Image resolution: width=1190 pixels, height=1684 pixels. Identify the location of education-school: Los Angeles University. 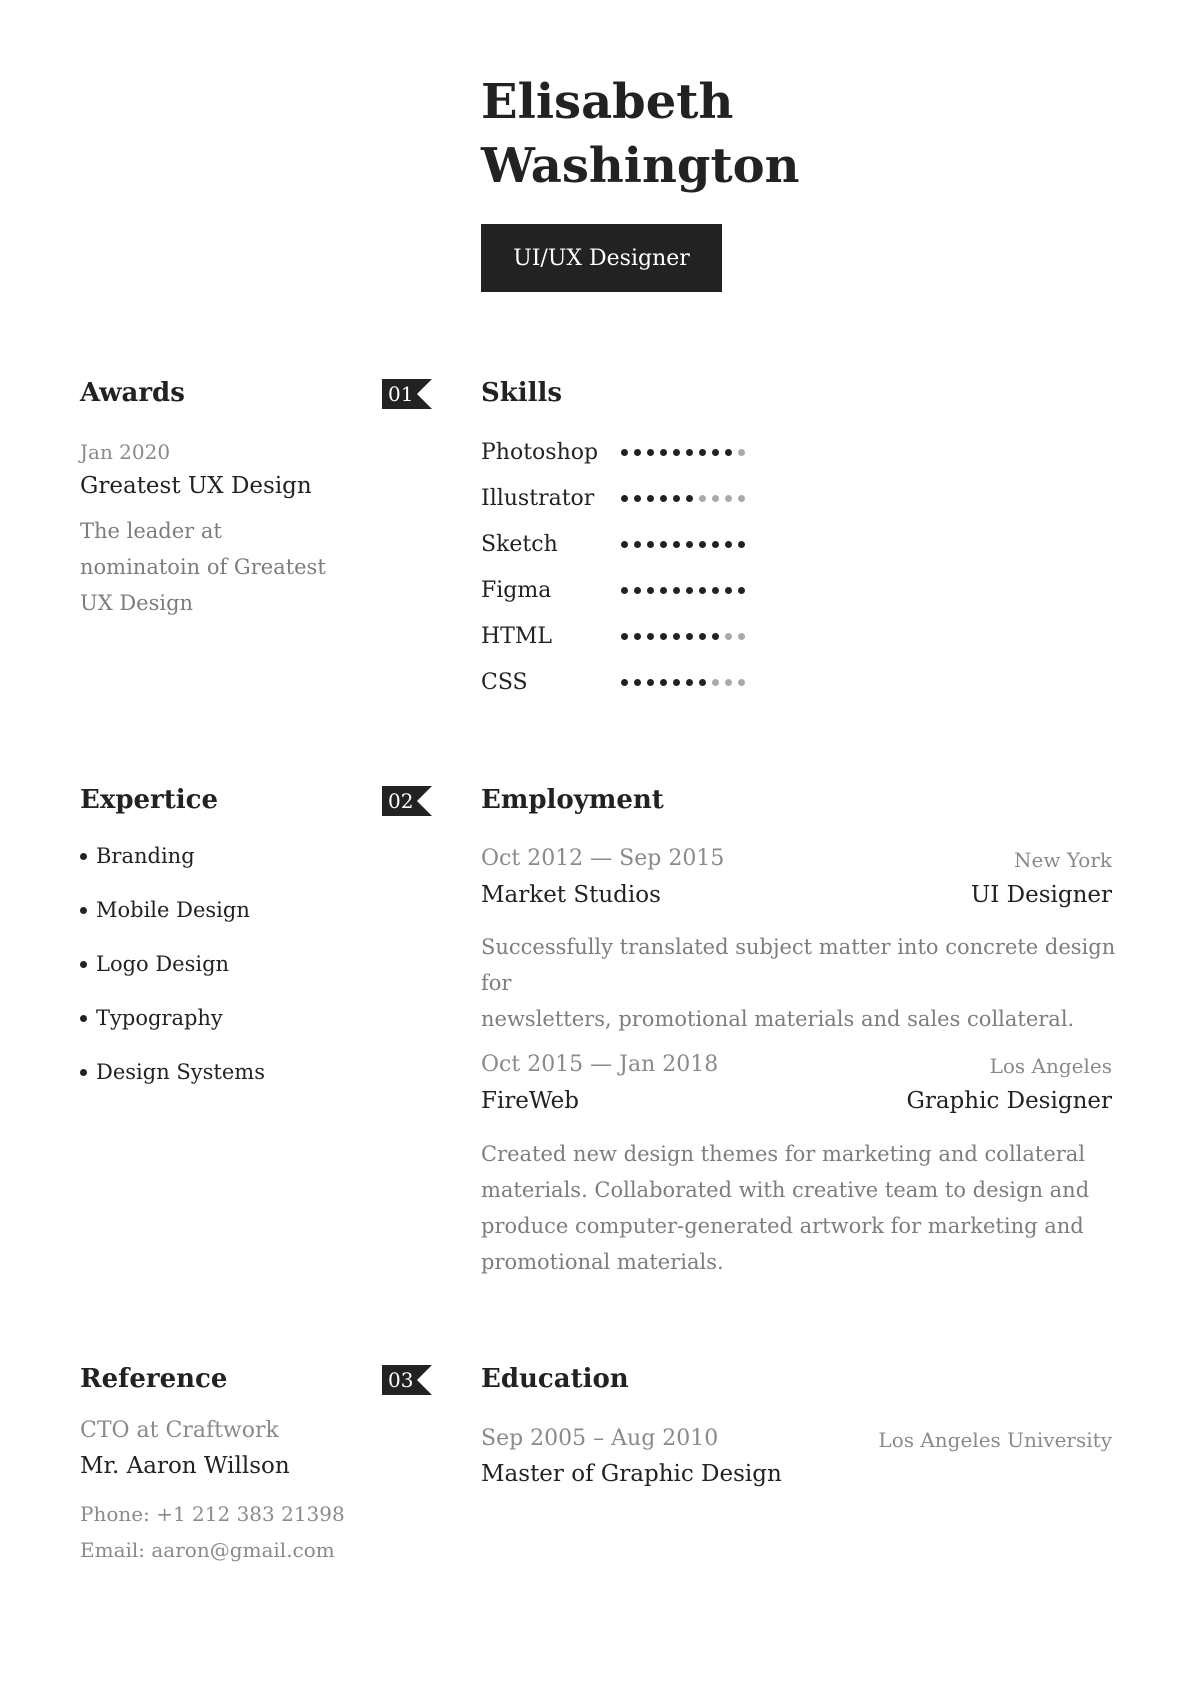
(995, 1440).